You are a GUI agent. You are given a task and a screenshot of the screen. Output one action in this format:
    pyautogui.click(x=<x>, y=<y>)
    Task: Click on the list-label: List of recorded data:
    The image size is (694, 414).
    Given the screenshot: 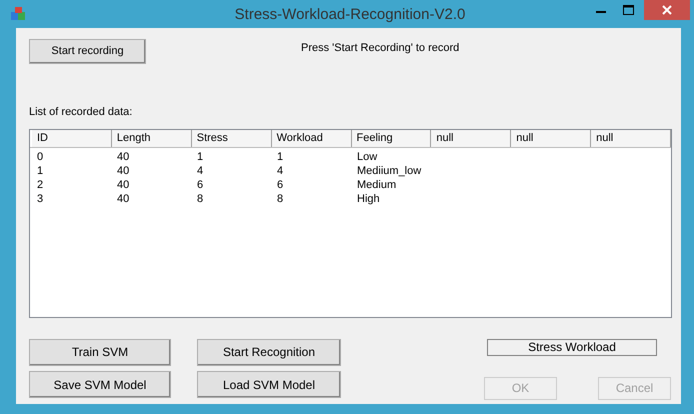 What is the action you would take?
    pyautogui.click(x=81, y=112)
    